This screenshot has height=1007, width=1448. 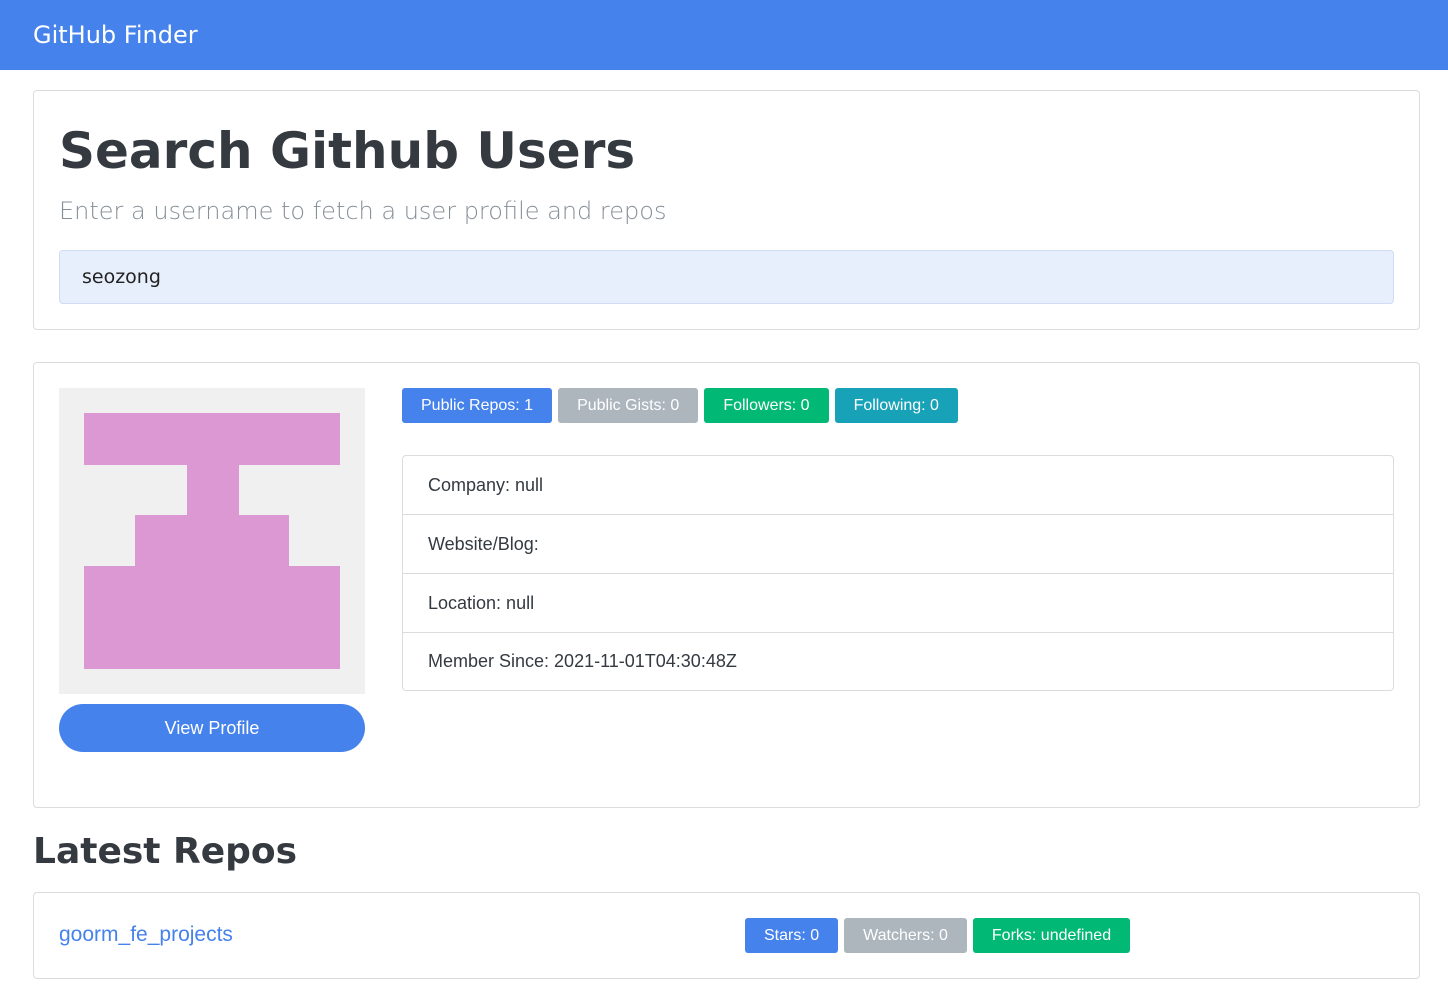 What do you see at coordinates (212, 728) in the screenshot?
I see `view-profile-button: View Profile` at bounding box center [212, 728].